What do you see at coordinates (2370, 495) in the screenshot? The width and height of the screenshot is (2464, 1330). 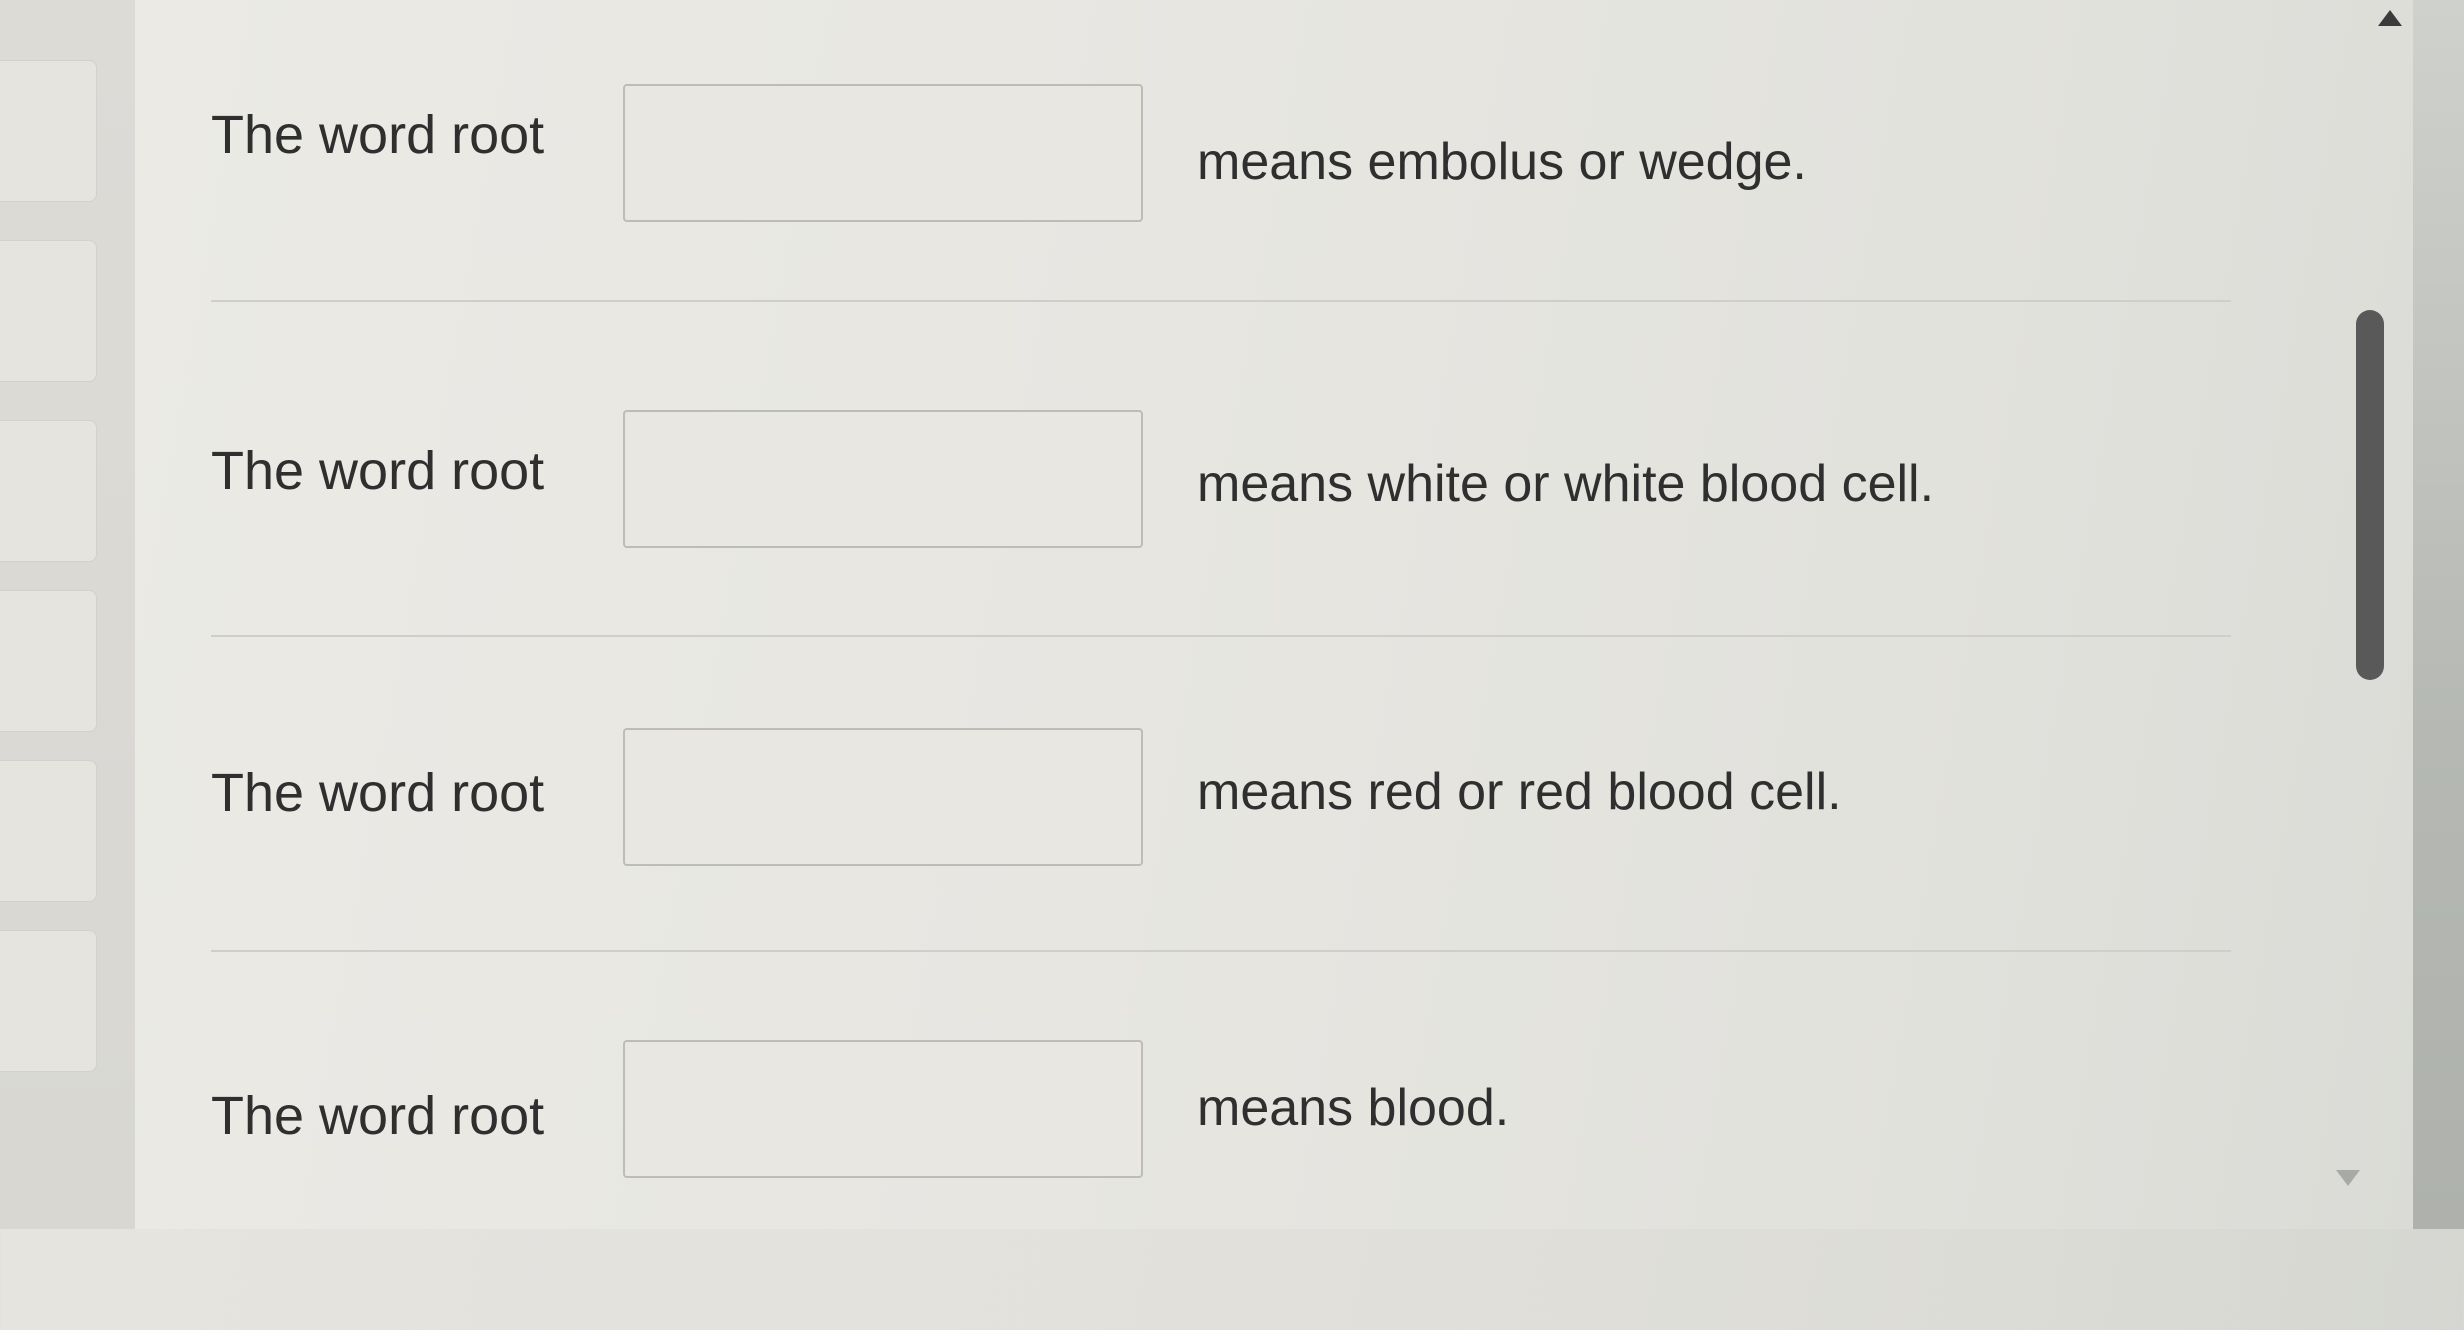 I see `scrollbar-thumb` at bounding box center [2370, 495].